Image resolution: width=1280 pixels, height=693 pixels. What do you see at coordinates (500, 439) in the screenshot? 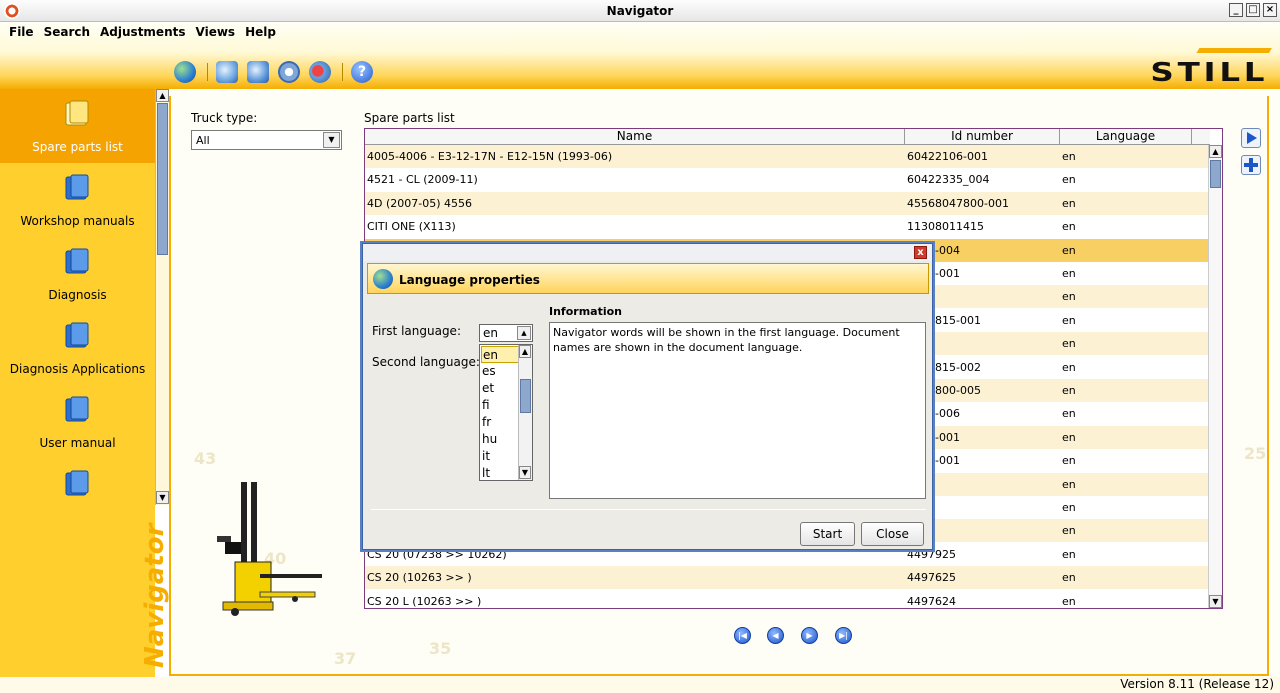
I see `language-option-hu: hu` at bounding box center [500, 439].